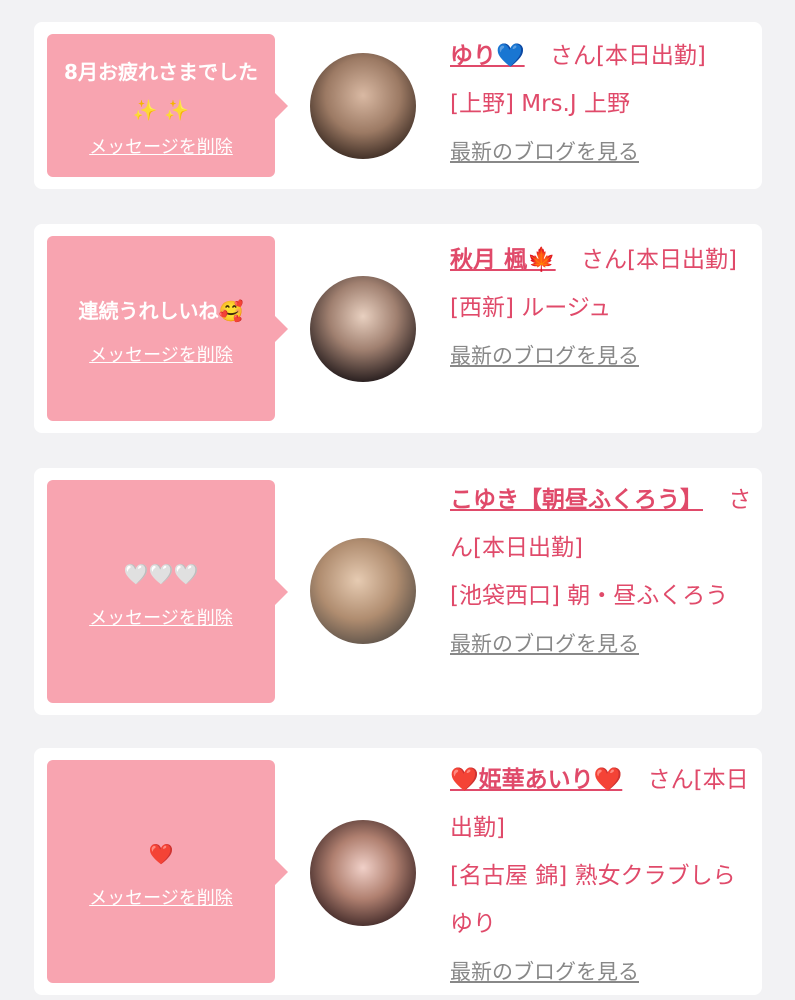  What do you see at coordinates (161, 90) in the screenshot?
I see `message-text: 8月お疲れさまでした✨ ✨` at bounding box center [161, 90].